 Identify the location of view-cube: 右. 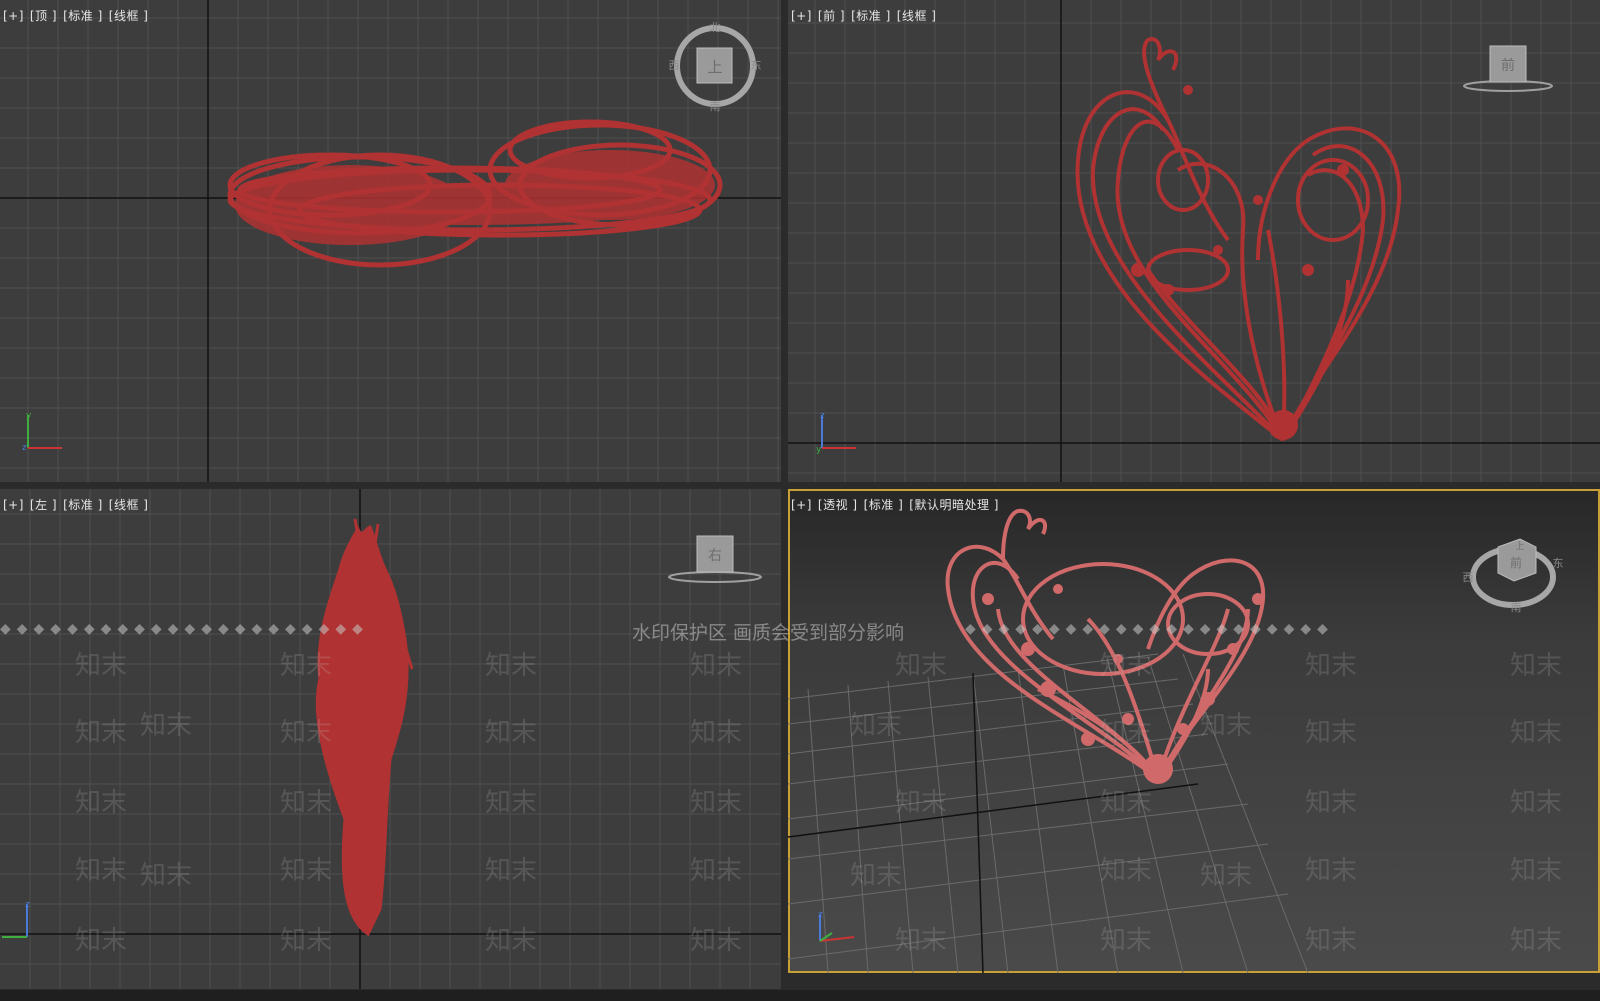
(715, 561).